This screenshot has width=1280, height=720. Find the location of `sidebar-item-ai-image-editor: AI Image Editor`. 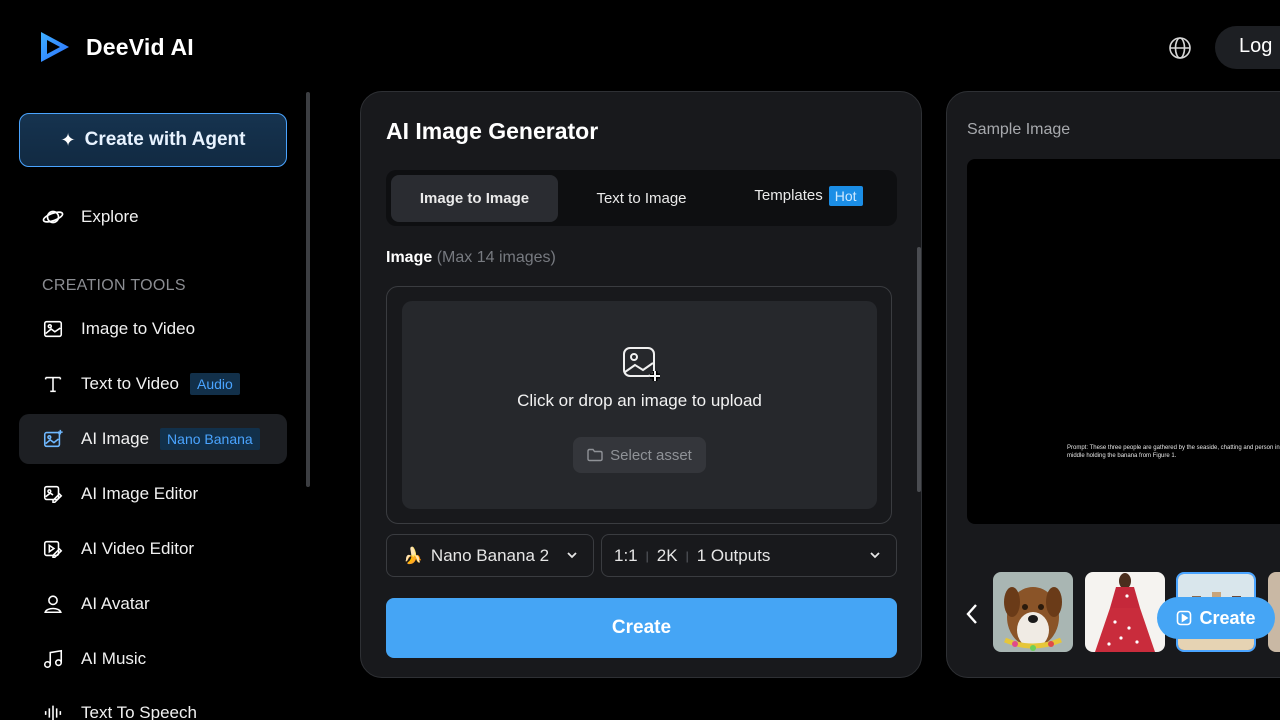

sidebar-item-ai-image-editor: AI Image Editor is located at coordinates (153, 494).